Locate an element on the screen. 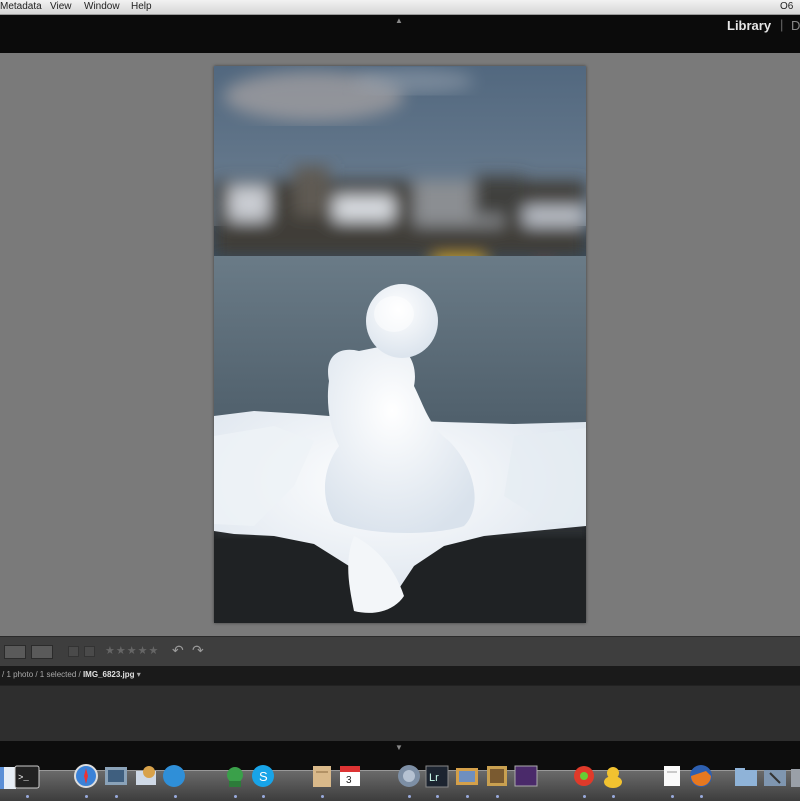  collapse-top-panel-icon: ▲ is located at coordinates (399, 20).